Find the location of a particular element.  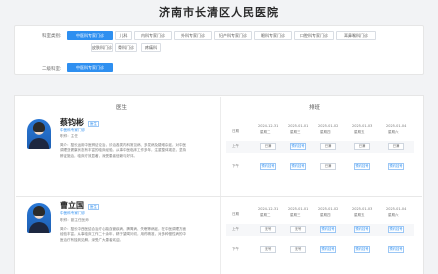

dept-chip-2: 内科专家门诊 is located at coordinates (153, 35).